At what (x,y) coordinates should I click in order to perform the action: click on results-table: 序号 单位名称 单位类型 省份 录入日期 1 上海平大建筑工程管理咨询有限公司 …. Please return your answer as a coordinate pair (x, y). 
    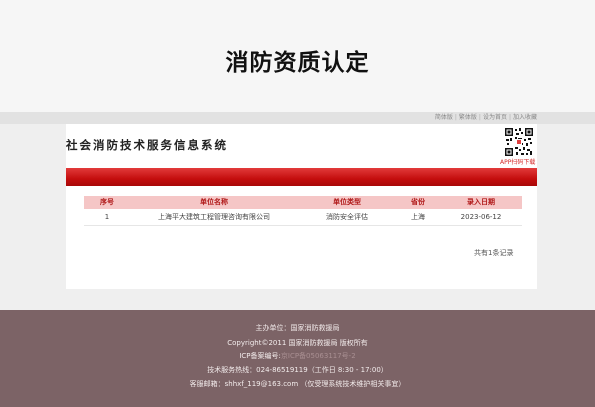
    Looking at the image, I should click on (303, 211).